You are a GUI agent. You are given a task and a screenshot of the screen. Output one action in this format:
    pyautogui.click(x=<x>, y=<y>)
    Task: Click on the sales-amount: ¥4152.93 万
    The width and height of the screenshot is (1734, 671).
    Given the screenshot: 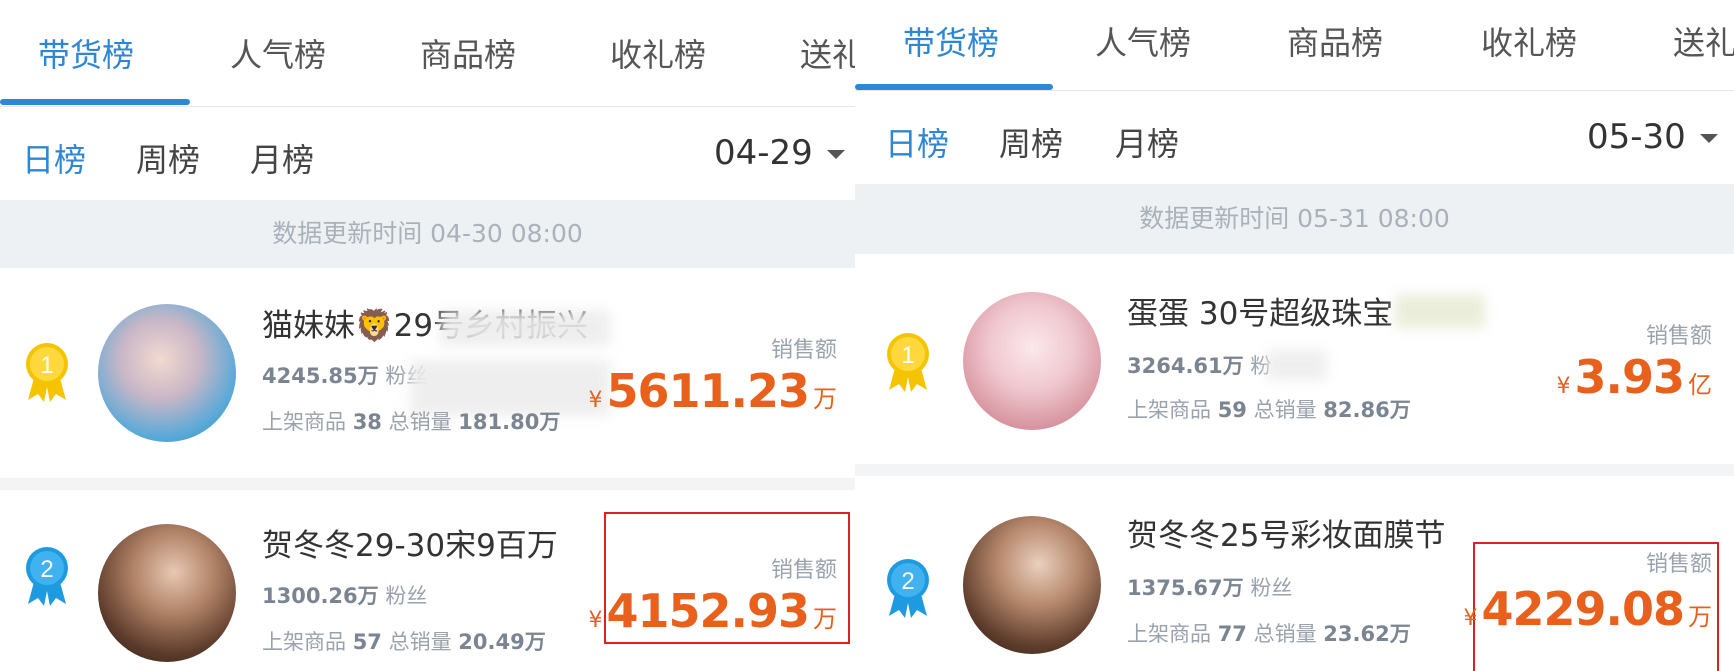 What is the action you would take?
    pyautogui.click(x=712, y=611)
    